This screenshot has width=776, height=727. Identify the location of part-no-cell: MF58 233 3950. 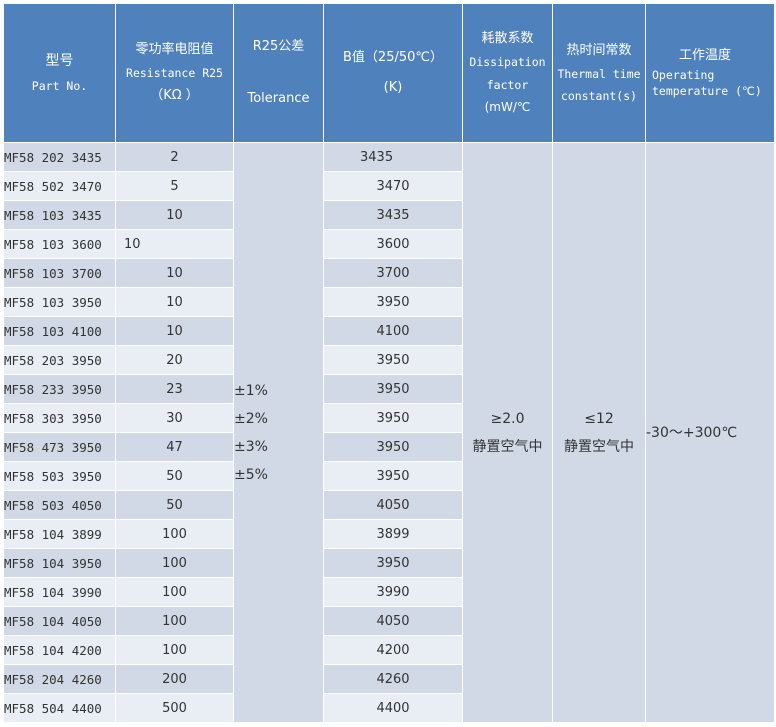
(59, 389).